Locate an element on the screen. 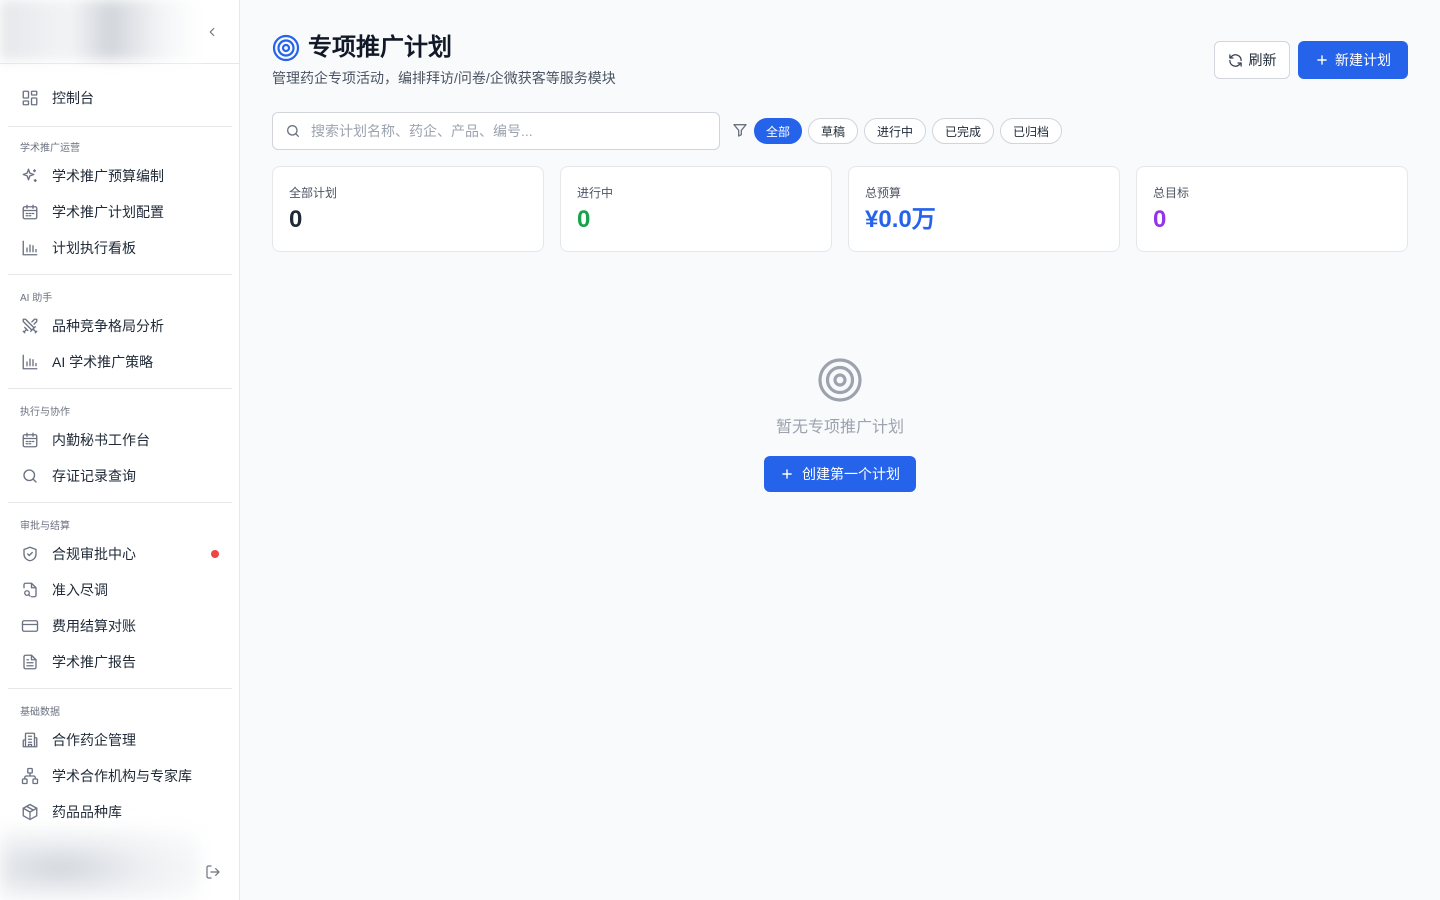  new-plan-label: 新建计划 is located at coordinates (1363, 60).